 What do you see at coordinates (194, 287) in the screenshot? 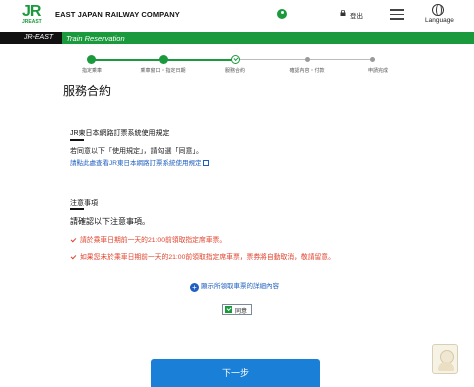
I see `plus-circle-icon: +` at bounding box center [194, 287].